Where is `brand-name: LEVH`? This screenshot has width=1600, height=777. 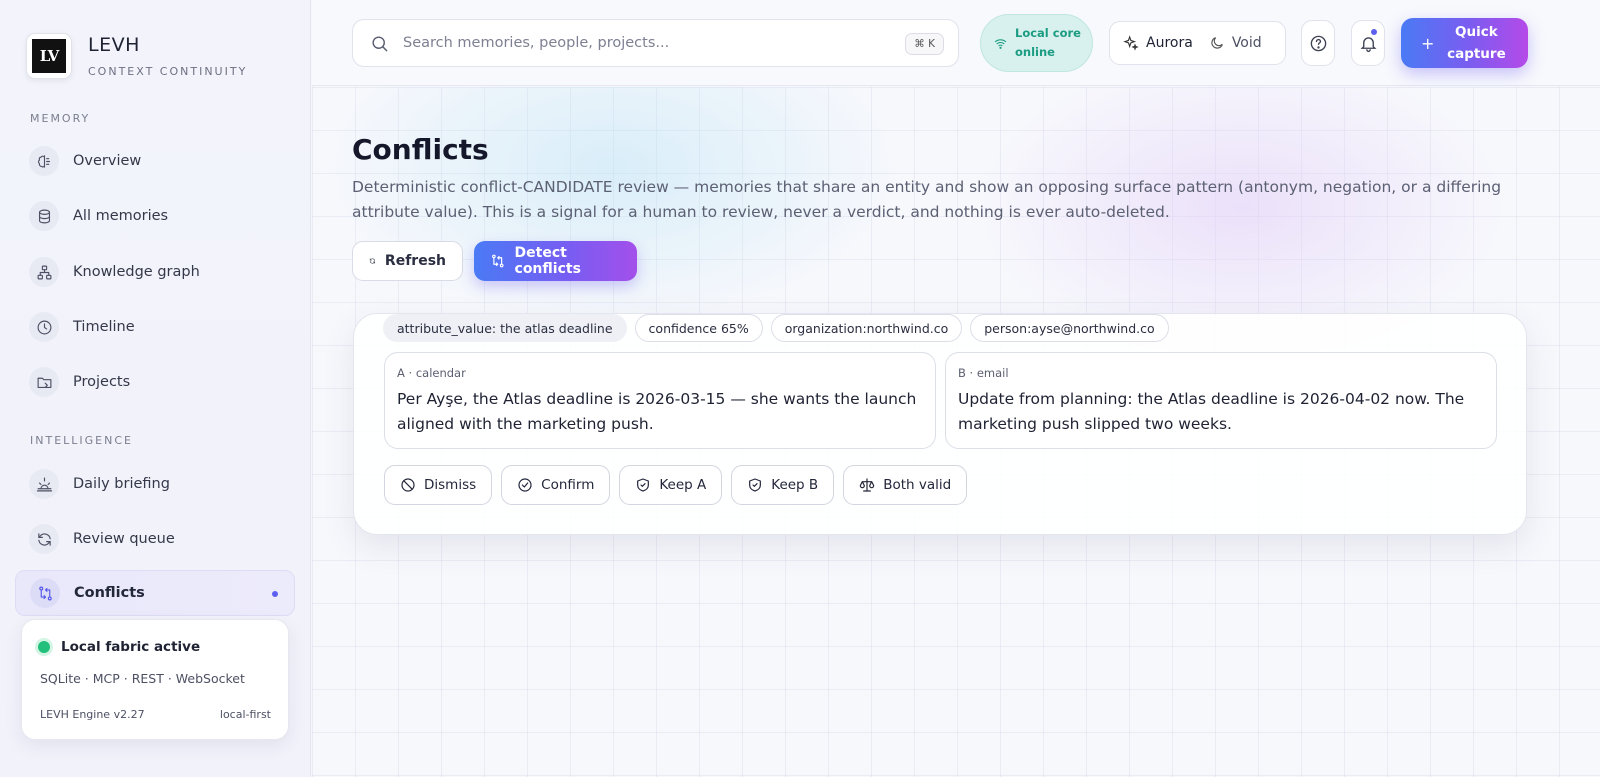
brand-name: LEVH is located at coordinates (114, 45).